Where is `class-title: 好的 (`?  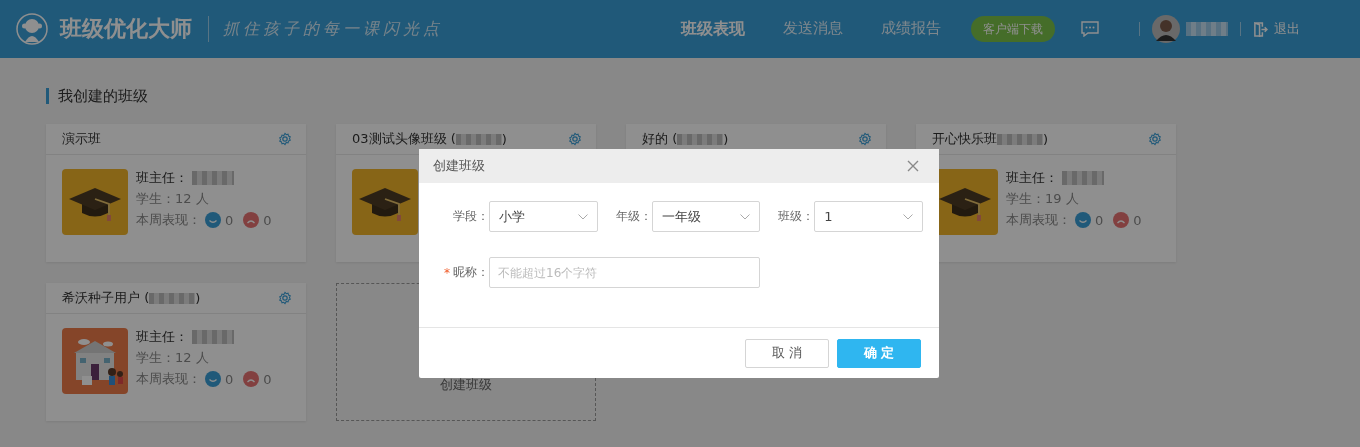 class-title: 好的 ( is located at coordinates (660, 139).